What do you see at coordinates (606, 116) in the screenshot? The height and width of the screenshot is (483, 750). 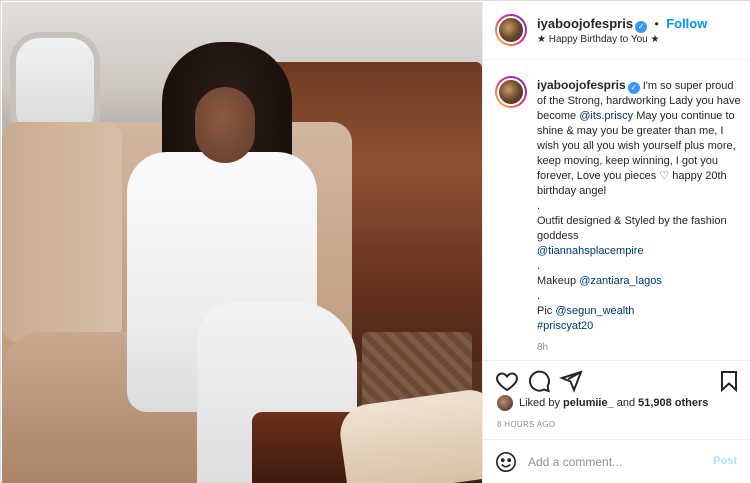 I see `mention-link: @its.priscy` at bounding box center [606, 116].